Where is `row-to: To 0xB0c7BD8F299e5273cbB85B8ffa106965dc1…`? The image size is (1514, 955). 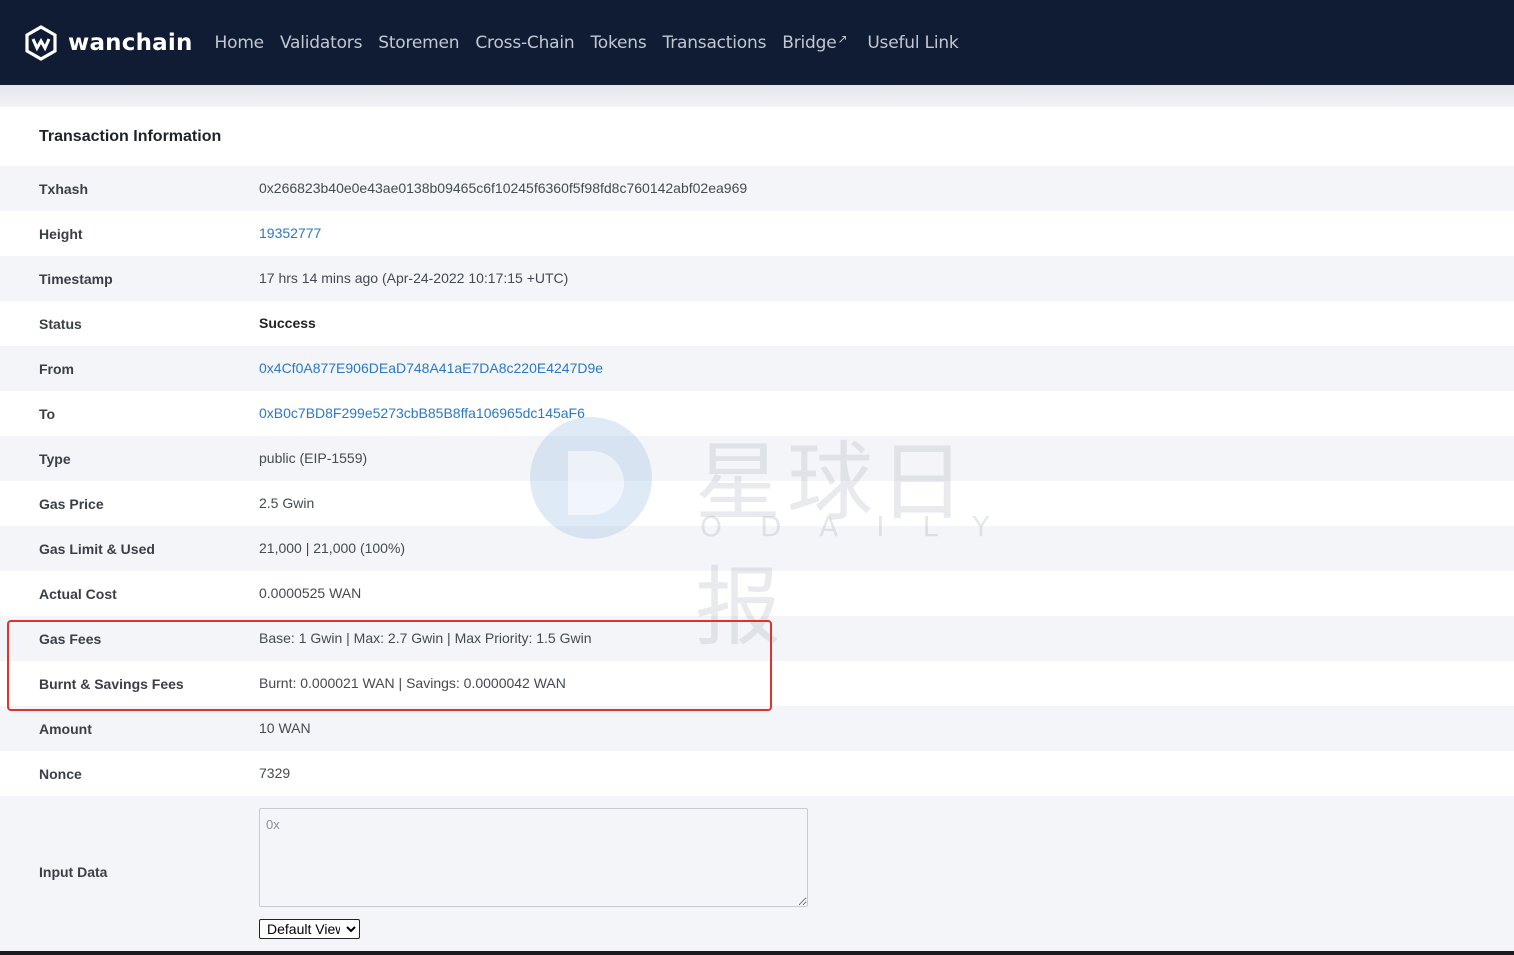 row-to: To 0xB0c7BD8F299e5273cbB85B8ffa106965dc1… is located at coordinates (757, 413).